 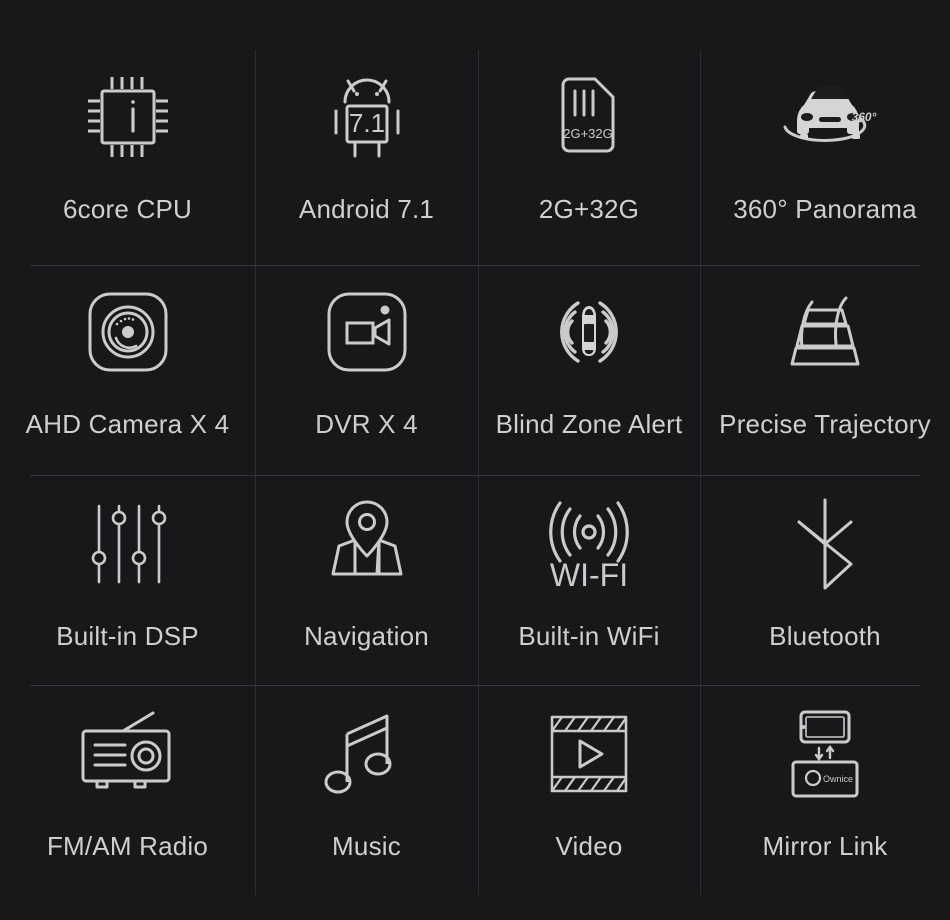 I want to click on feature-tile-mirror-link: Ownice Mirror Link, so click(x=825, y=790).